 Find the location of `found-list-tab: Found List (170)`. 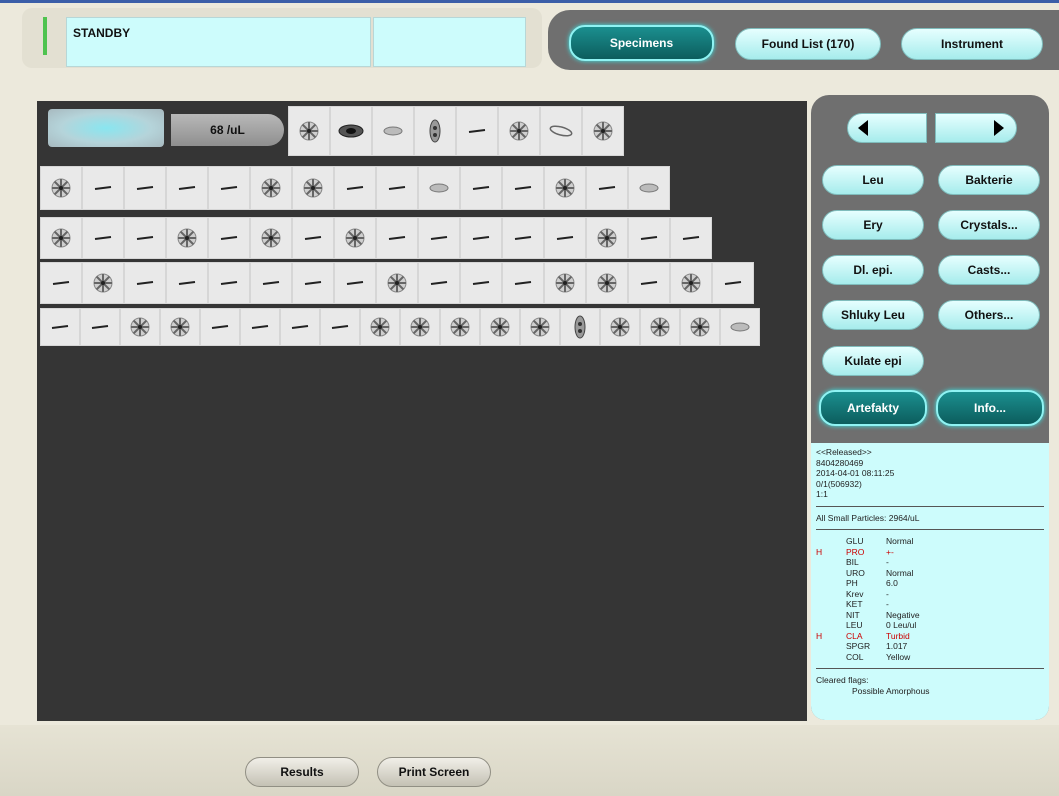

found-list-tab: Found List (170) is located at coordinates (808, 44).